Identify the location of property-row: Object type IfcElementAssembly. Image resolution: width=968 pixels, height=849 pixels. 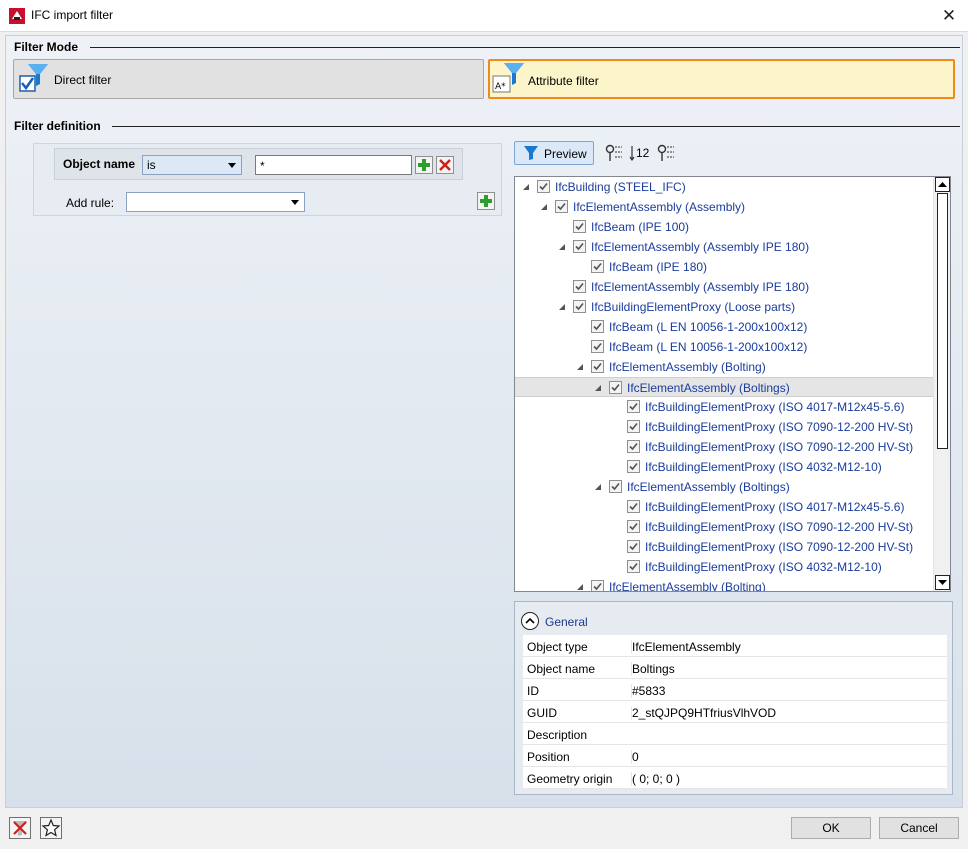
(735, 646).